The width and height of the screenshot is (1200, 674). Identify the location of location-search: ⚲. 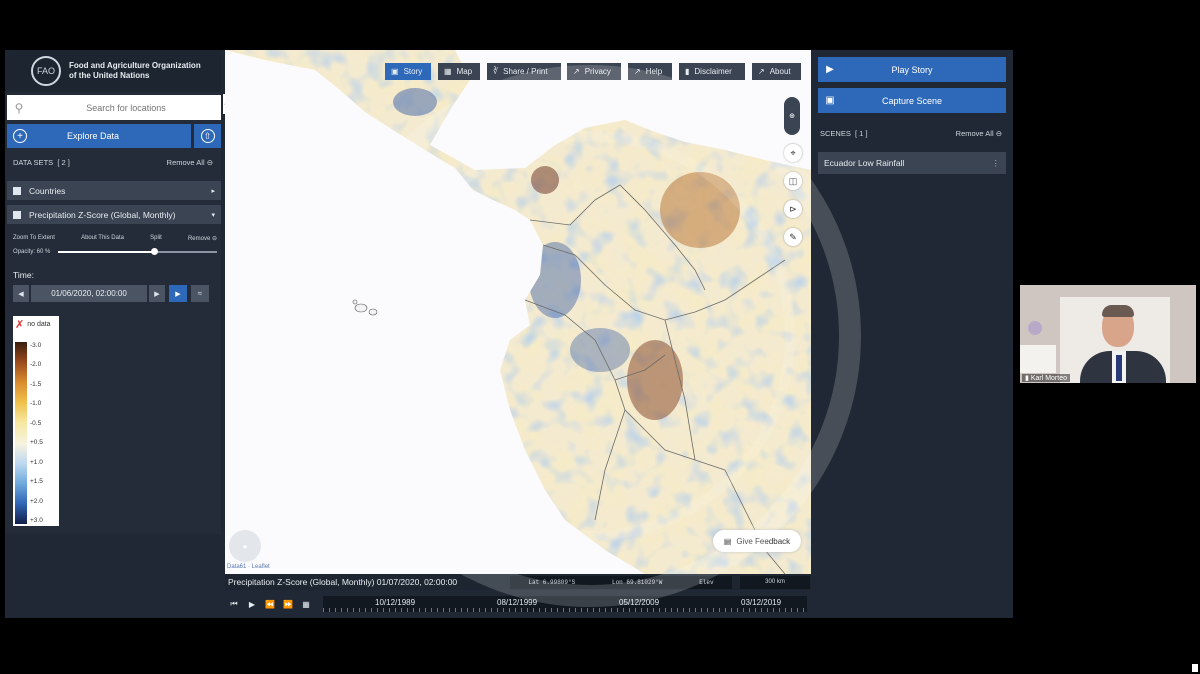
(114, 107).